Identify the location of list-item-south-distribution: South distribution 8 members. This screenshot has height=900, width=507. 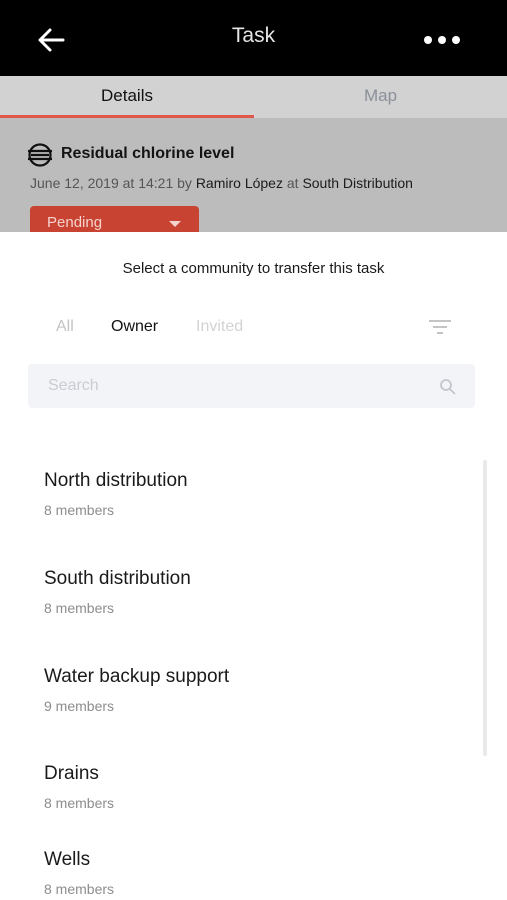
(240, 588).